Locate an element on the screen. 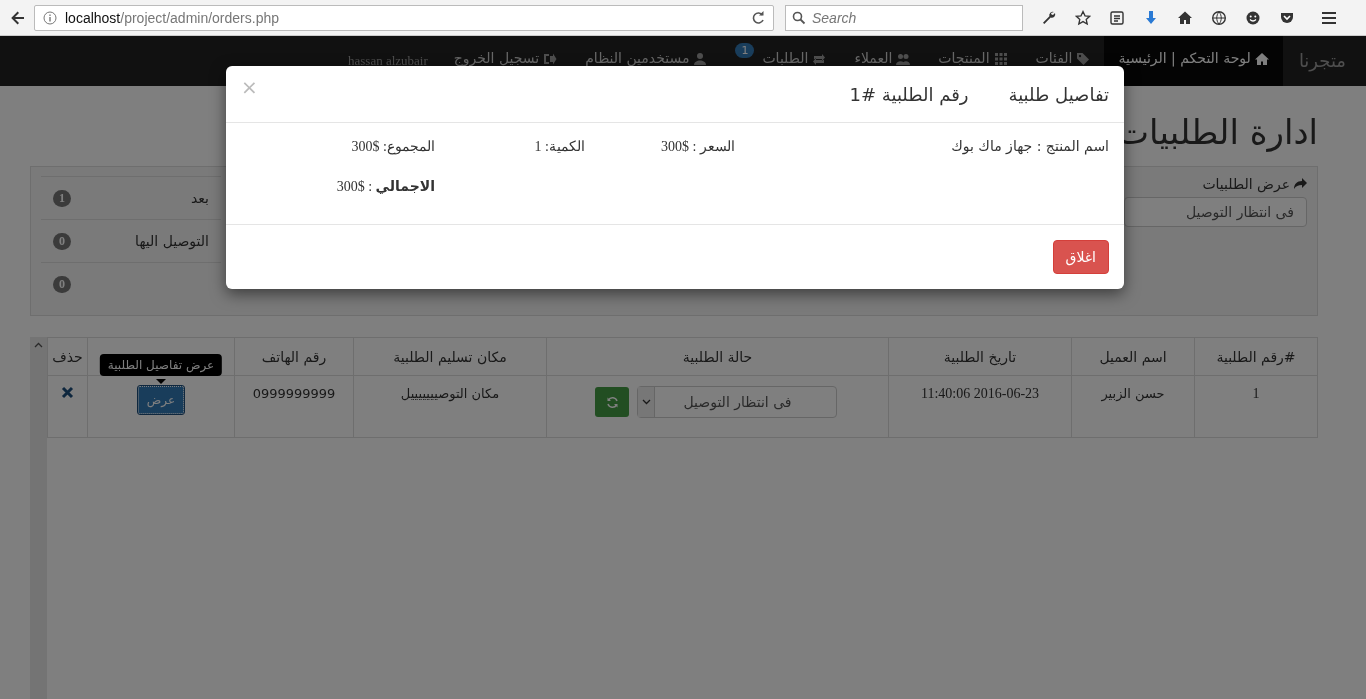 The image size is (1366, 699). column-header: حذف is located at coordinates (67, 356).